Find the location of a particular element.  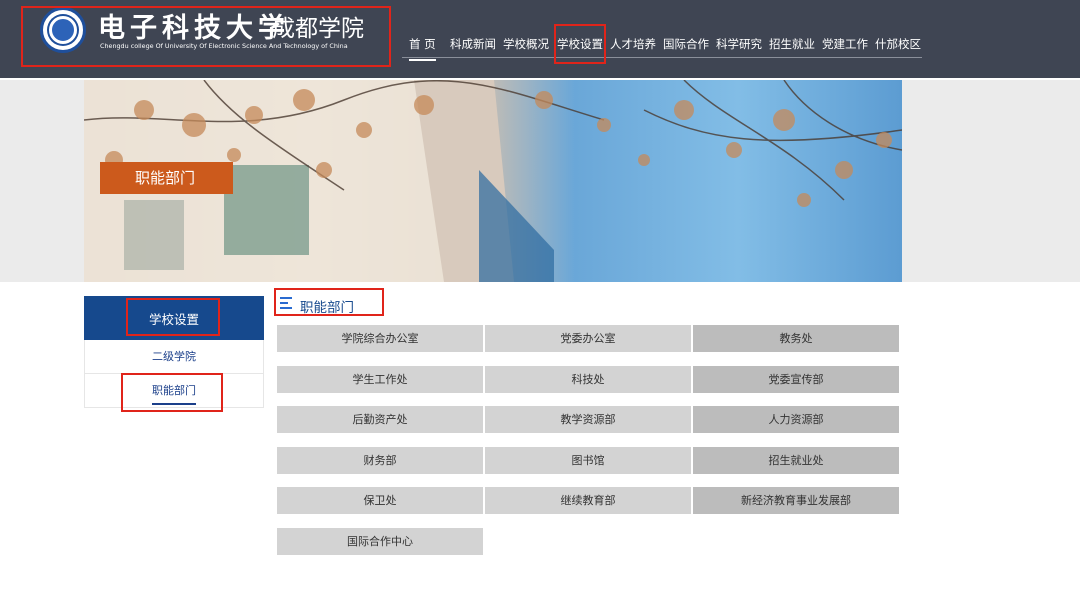

department-link: 学院综合办公室 is located at coordinates (380, 338).